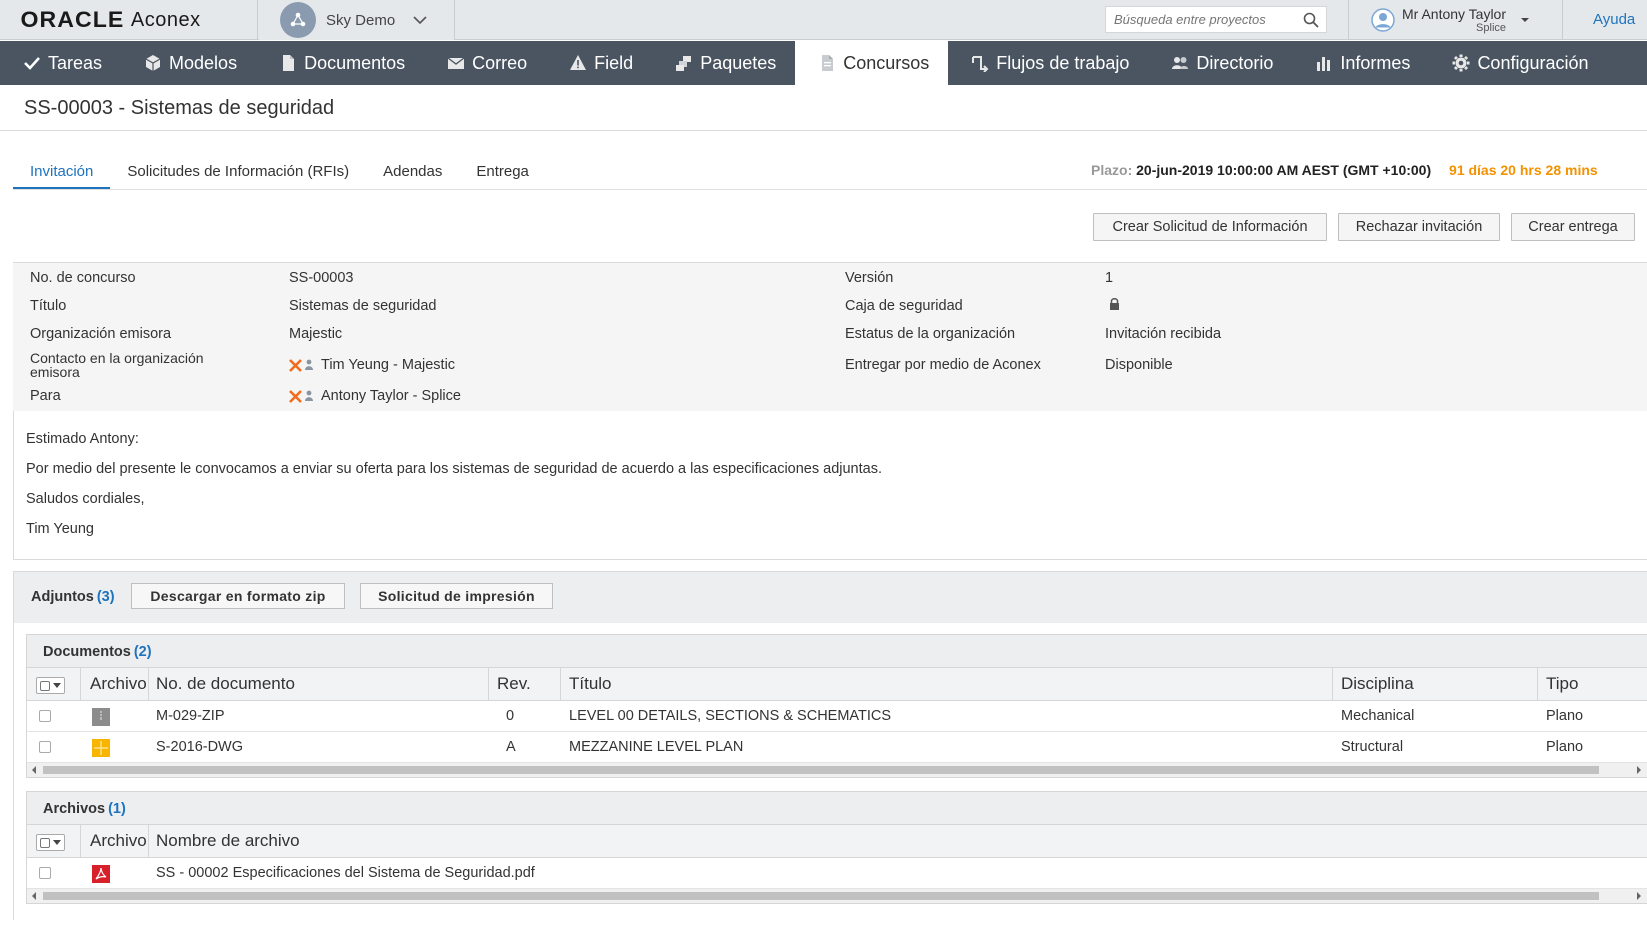 The image size is (1647, 926). What do you see at coordinates (1235, 62) in the screenshot?
I see `nav-label: Directorio` at bounding box center [1235, 62].